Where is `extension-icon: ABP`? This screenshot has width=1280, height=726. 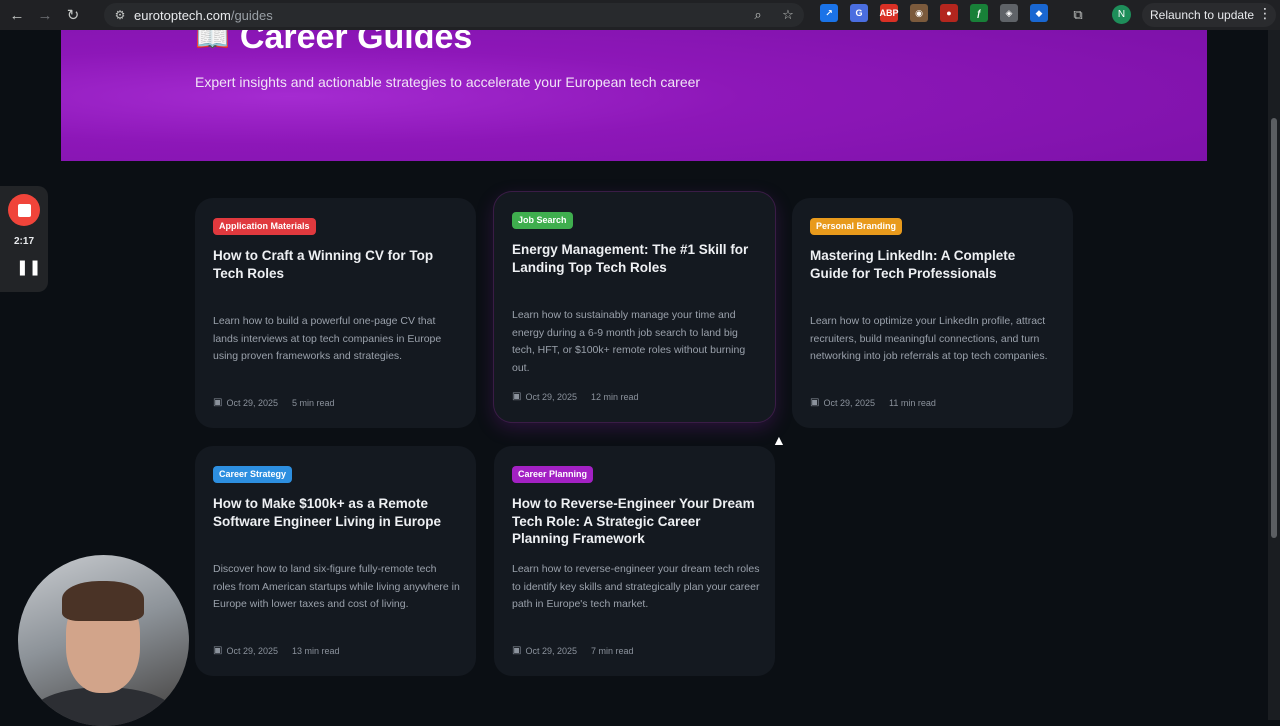 extension-icon: ABP is located at coordinates (889, 13).